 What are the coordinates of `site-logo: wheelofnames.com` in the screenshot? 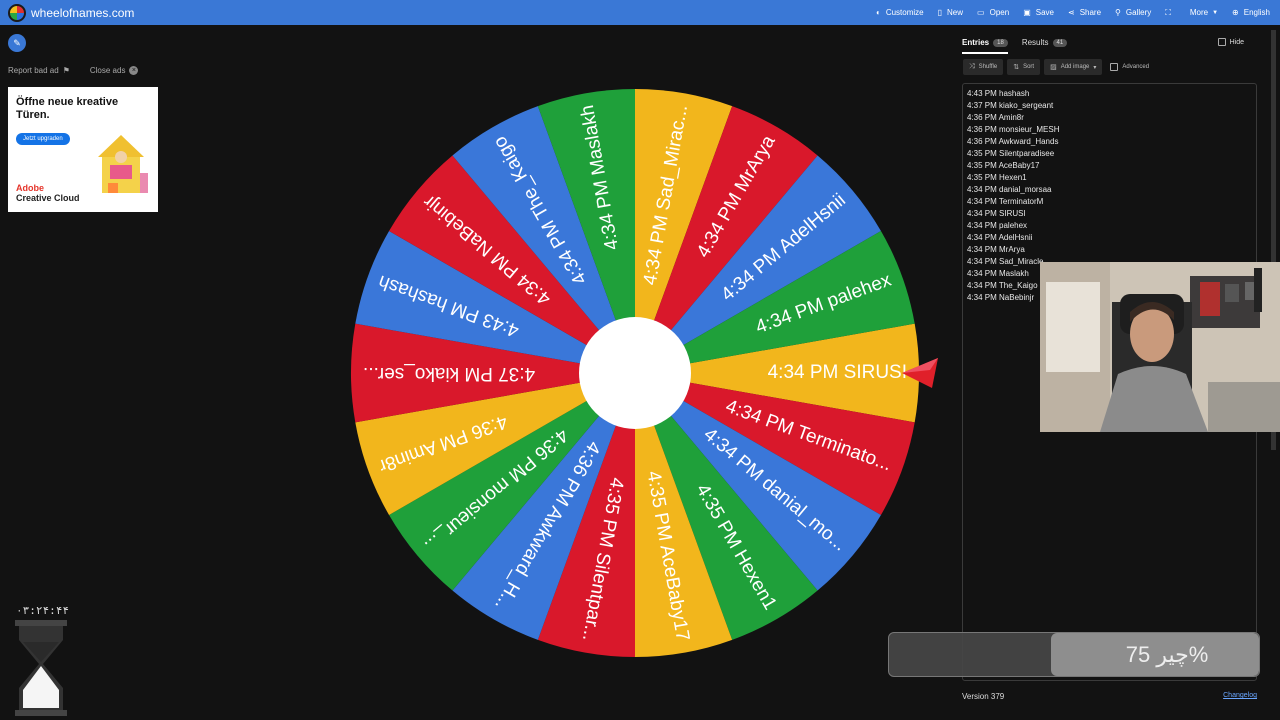 It's located at (71, 12).